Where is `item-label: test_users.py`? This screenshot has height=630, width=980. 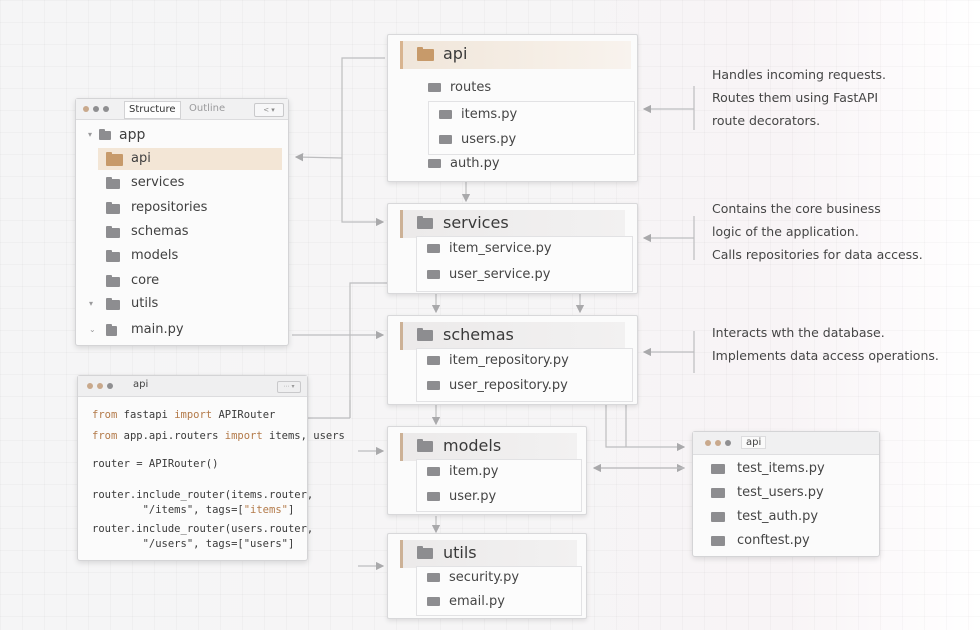
item-label: test_users.py is located at coordinates (780, 492).